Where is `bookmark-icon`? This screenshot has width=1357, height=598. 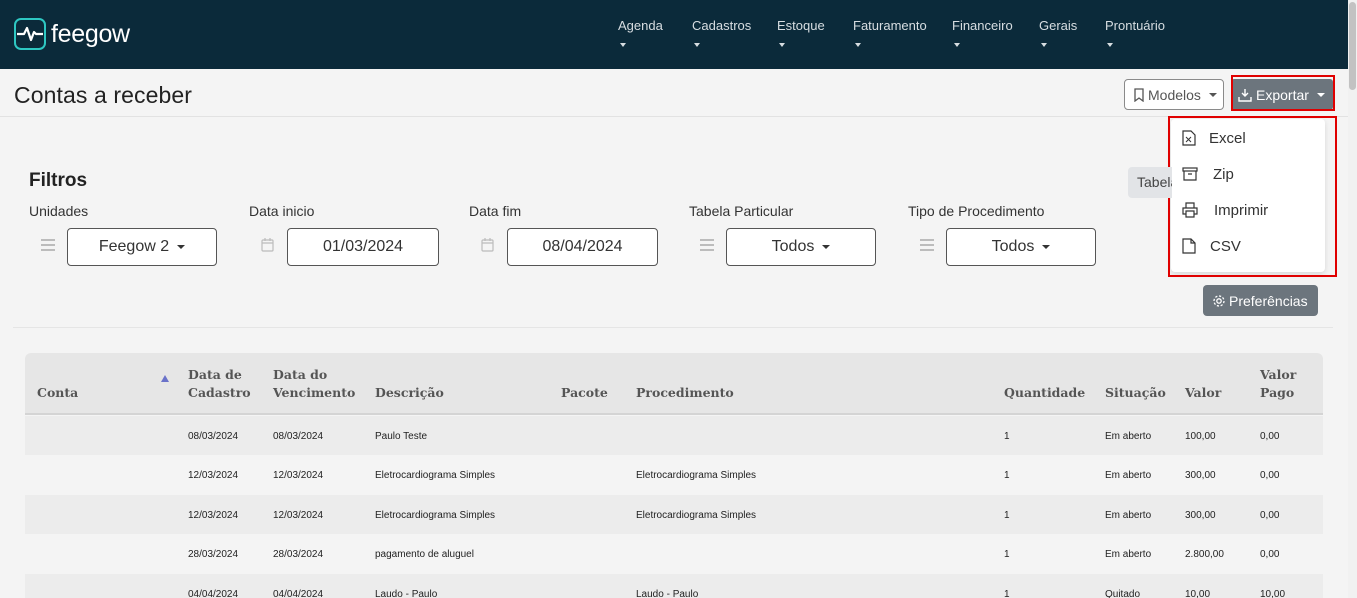
bookmark-icon is located at coordinates (1139, 94).